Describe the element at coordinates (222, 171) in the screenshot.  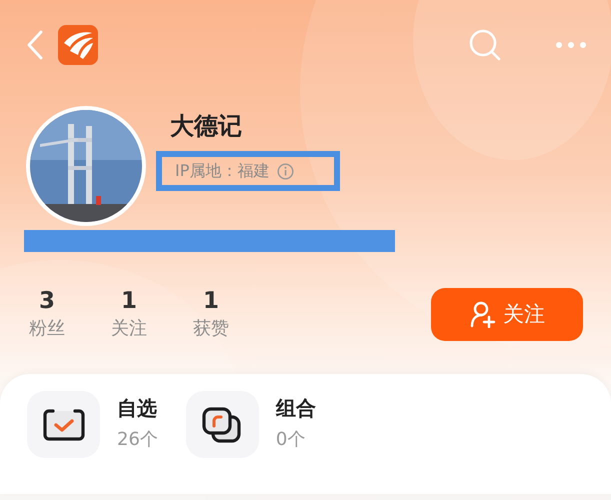
I see `ip-location: IP属地：福建` at that location.